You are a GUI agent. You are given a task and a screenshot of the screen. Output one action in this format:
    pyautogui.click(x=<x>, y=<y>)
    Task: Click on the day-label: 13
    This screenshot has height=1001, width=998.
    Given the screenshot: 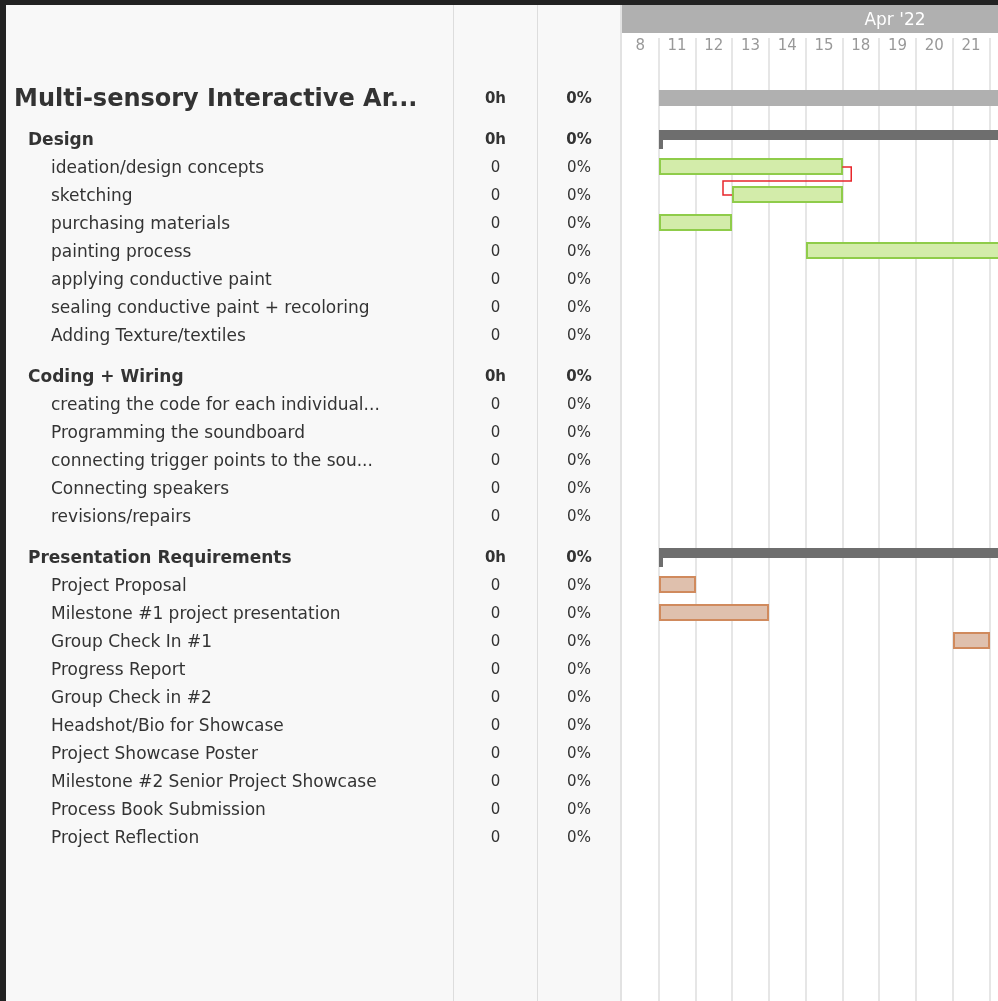 What is the action you would take?
    pyautogui.click(x=751, y=45)
    